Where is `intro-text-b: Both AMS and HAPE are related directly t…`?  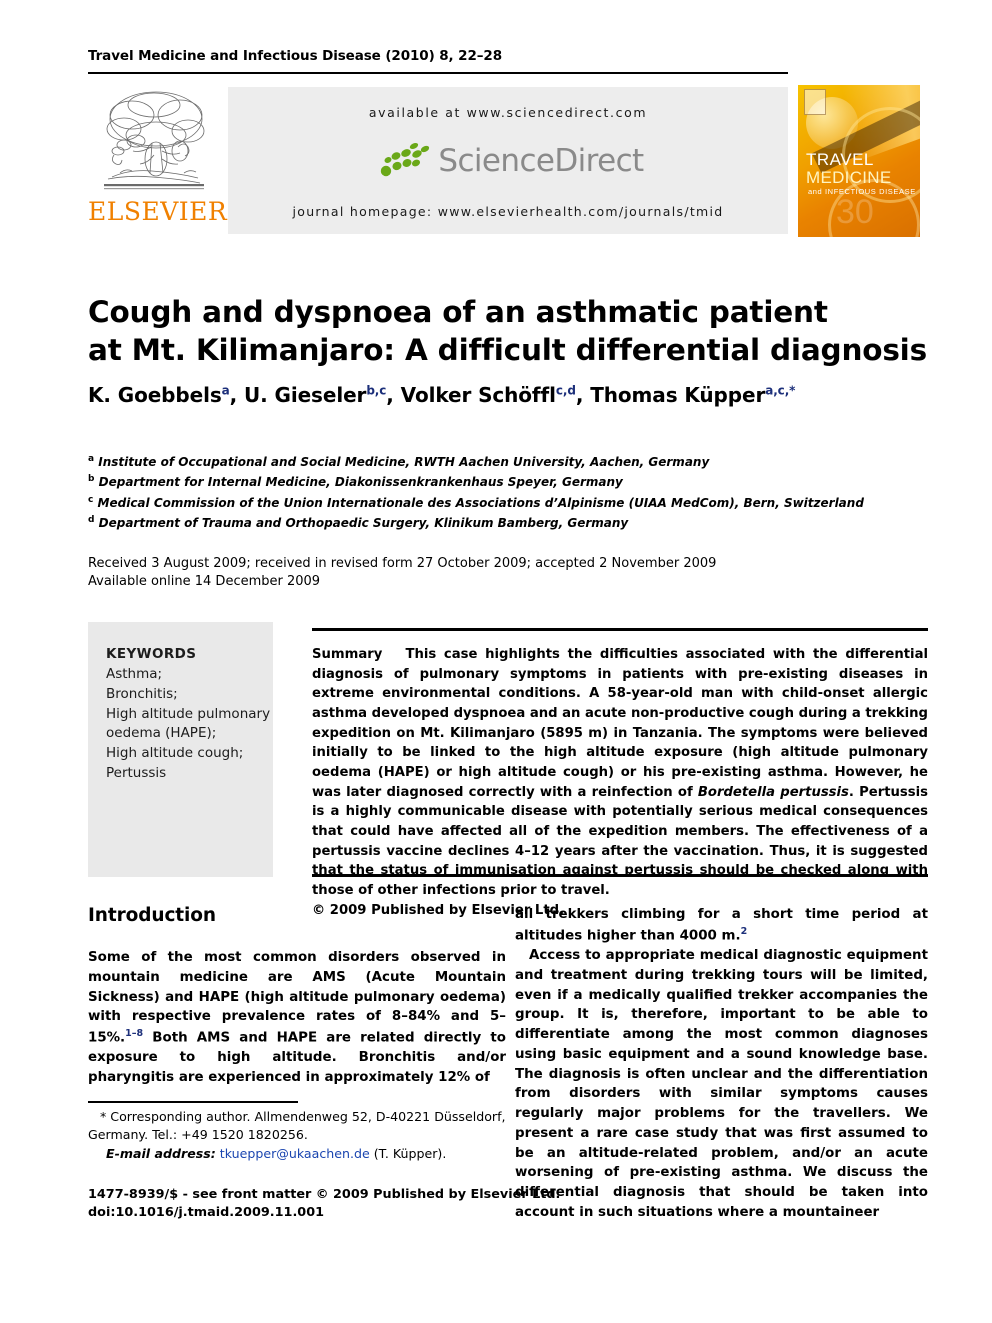
intro-text-b: Both AMS and HAPE are related directly t… is located at coordinates (297, 1058).